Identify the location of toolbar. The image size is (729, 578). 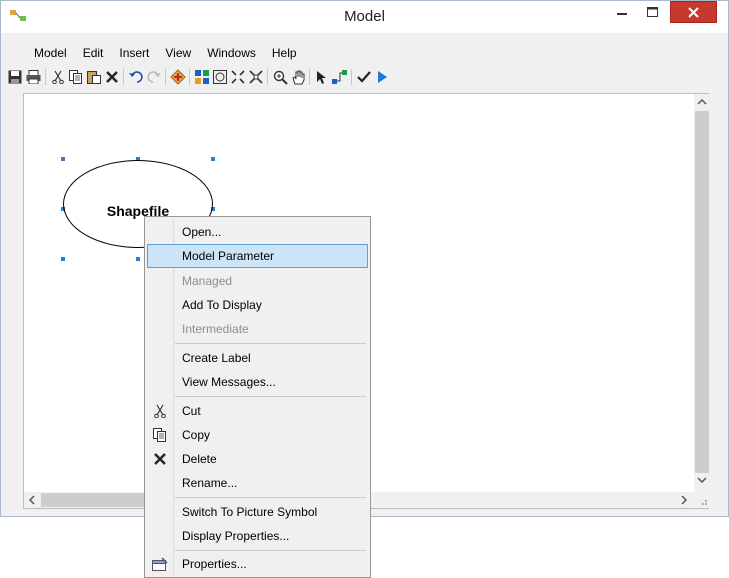
(364, 77).